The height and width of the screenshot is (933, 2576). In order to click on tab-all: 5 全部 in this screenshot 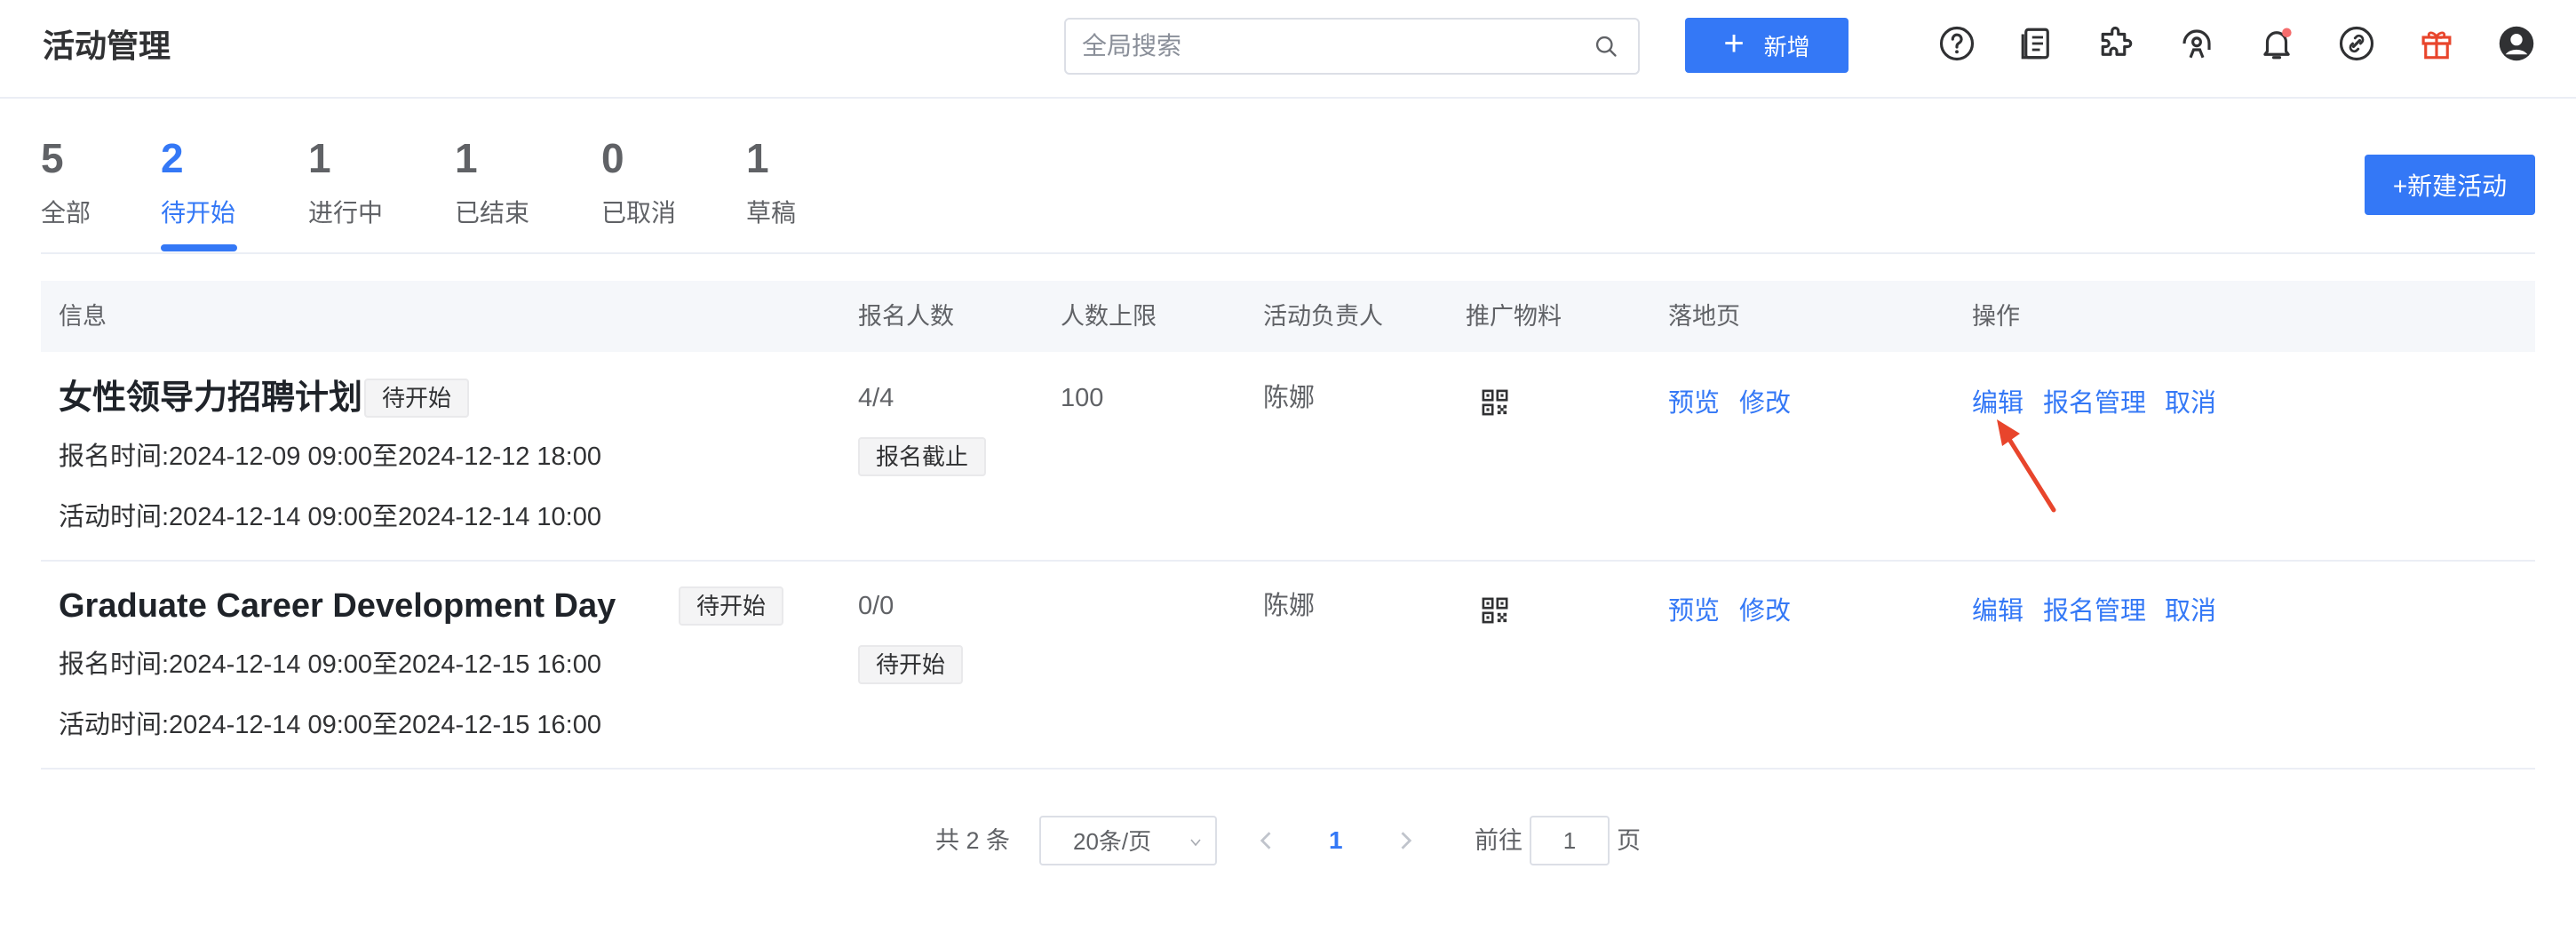, I will do `click(66, 182)`.